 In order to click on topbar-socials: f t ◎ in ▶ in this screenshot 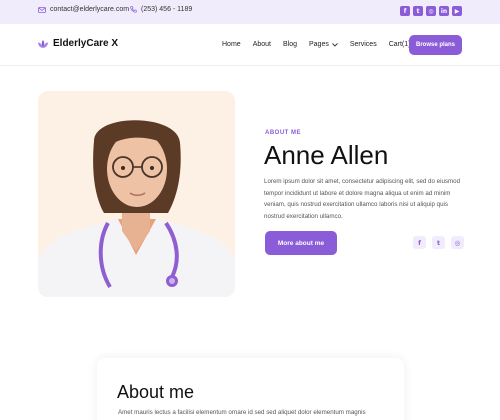, I will do `click(431, 11)`.